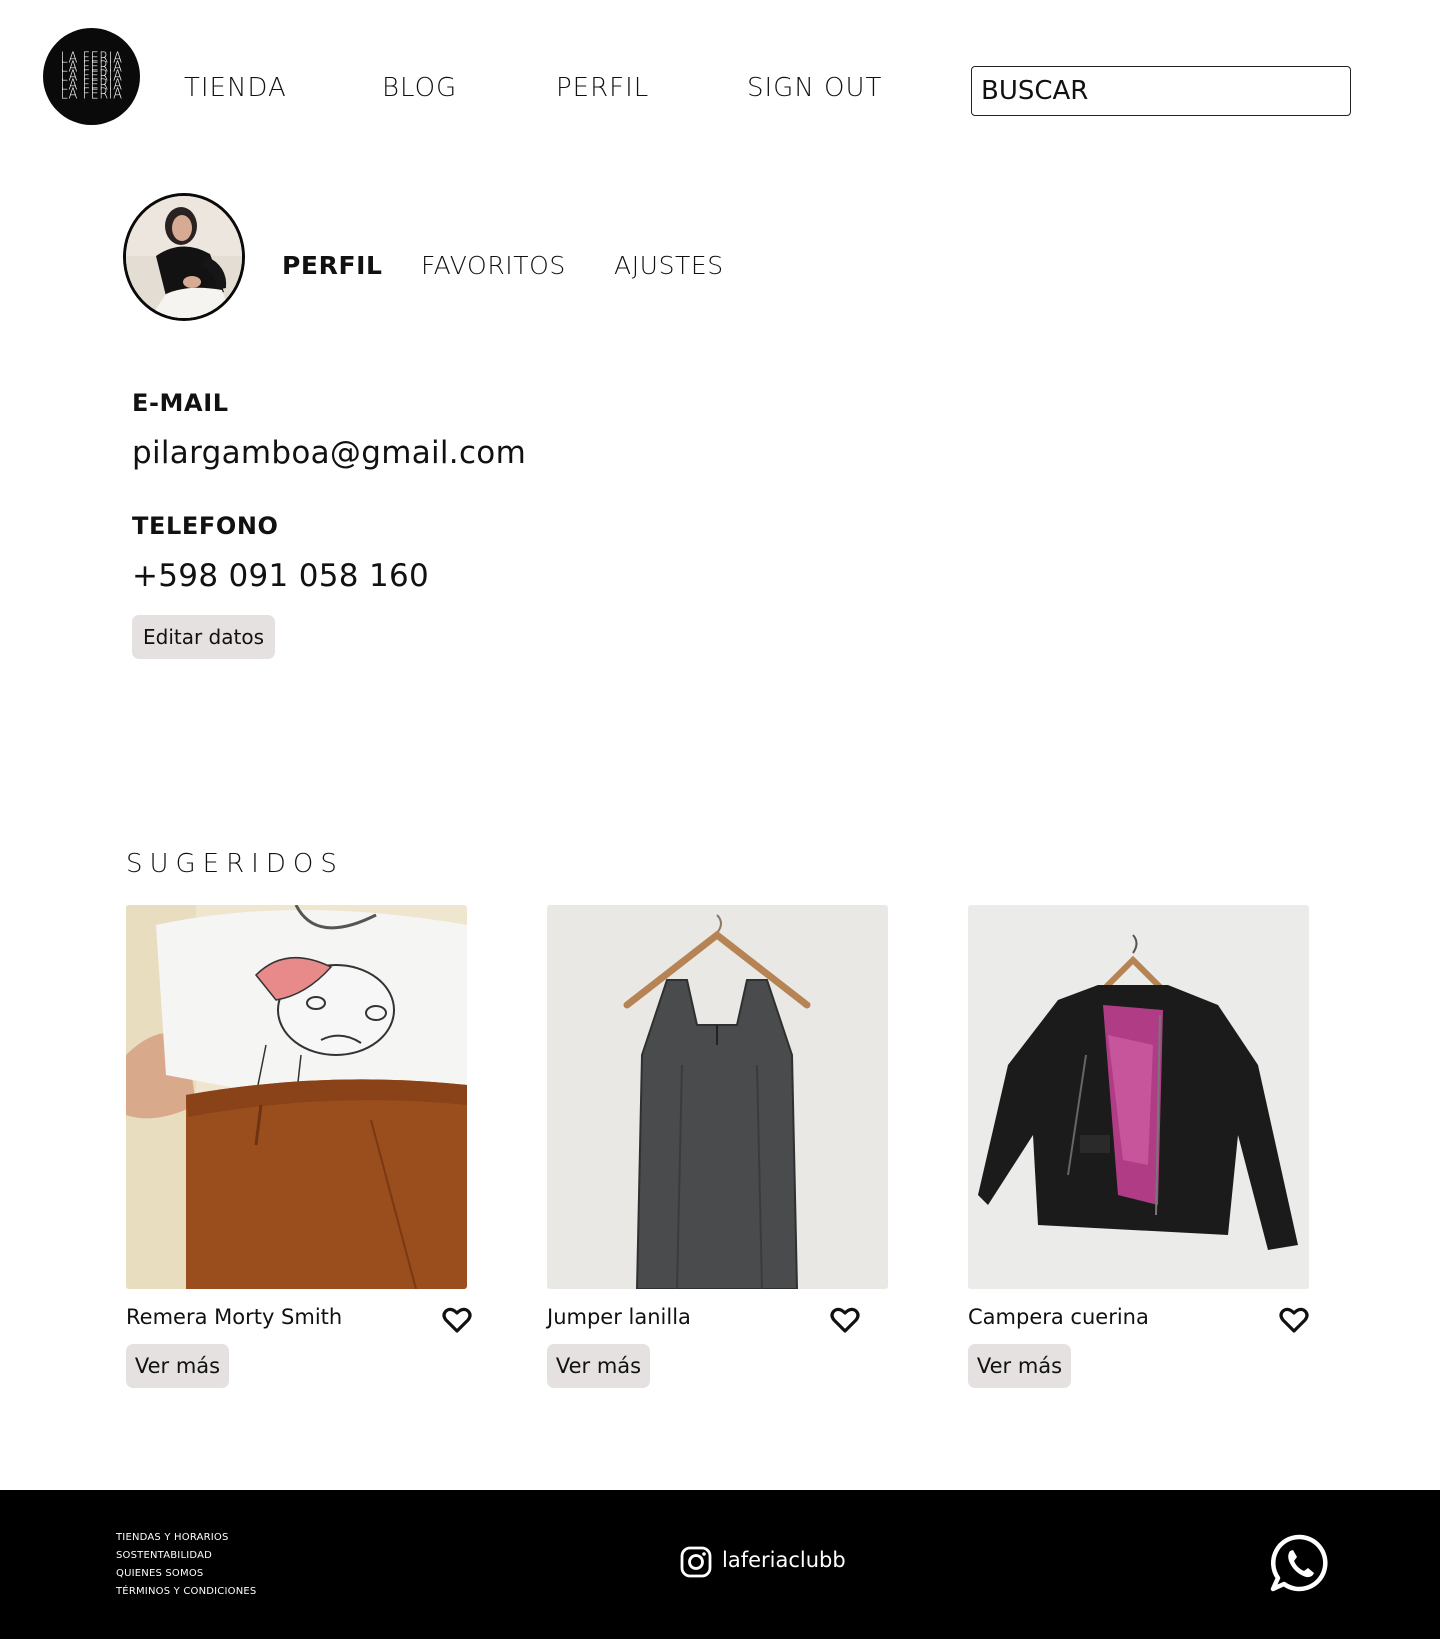 This screenshot has height=1639, width=1440. I want to click on email-value: pilargamboa@gmail.com, so click(329, 453).